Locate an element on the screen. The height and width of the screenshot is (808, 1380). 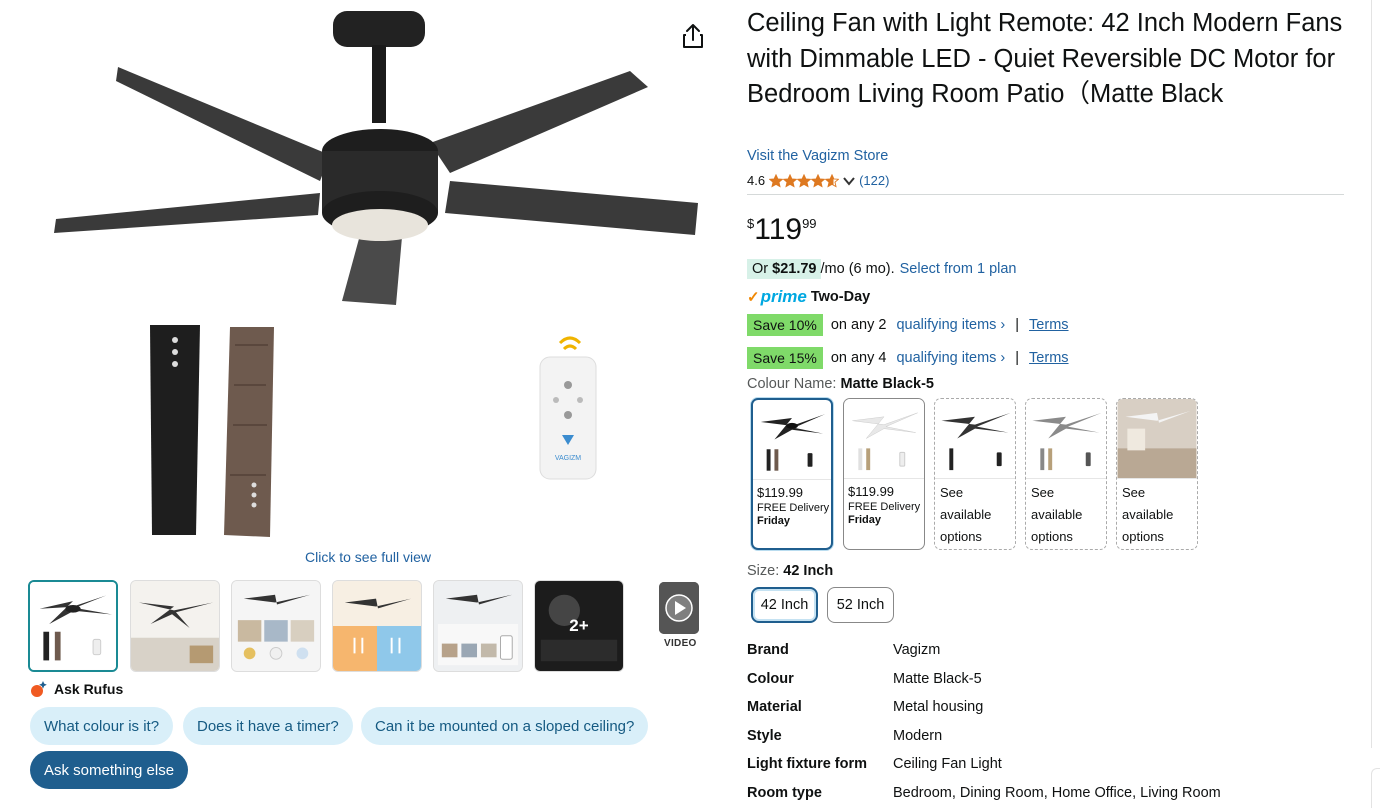
save-offer-text: on any 2 is located at coordinates (858, 325).